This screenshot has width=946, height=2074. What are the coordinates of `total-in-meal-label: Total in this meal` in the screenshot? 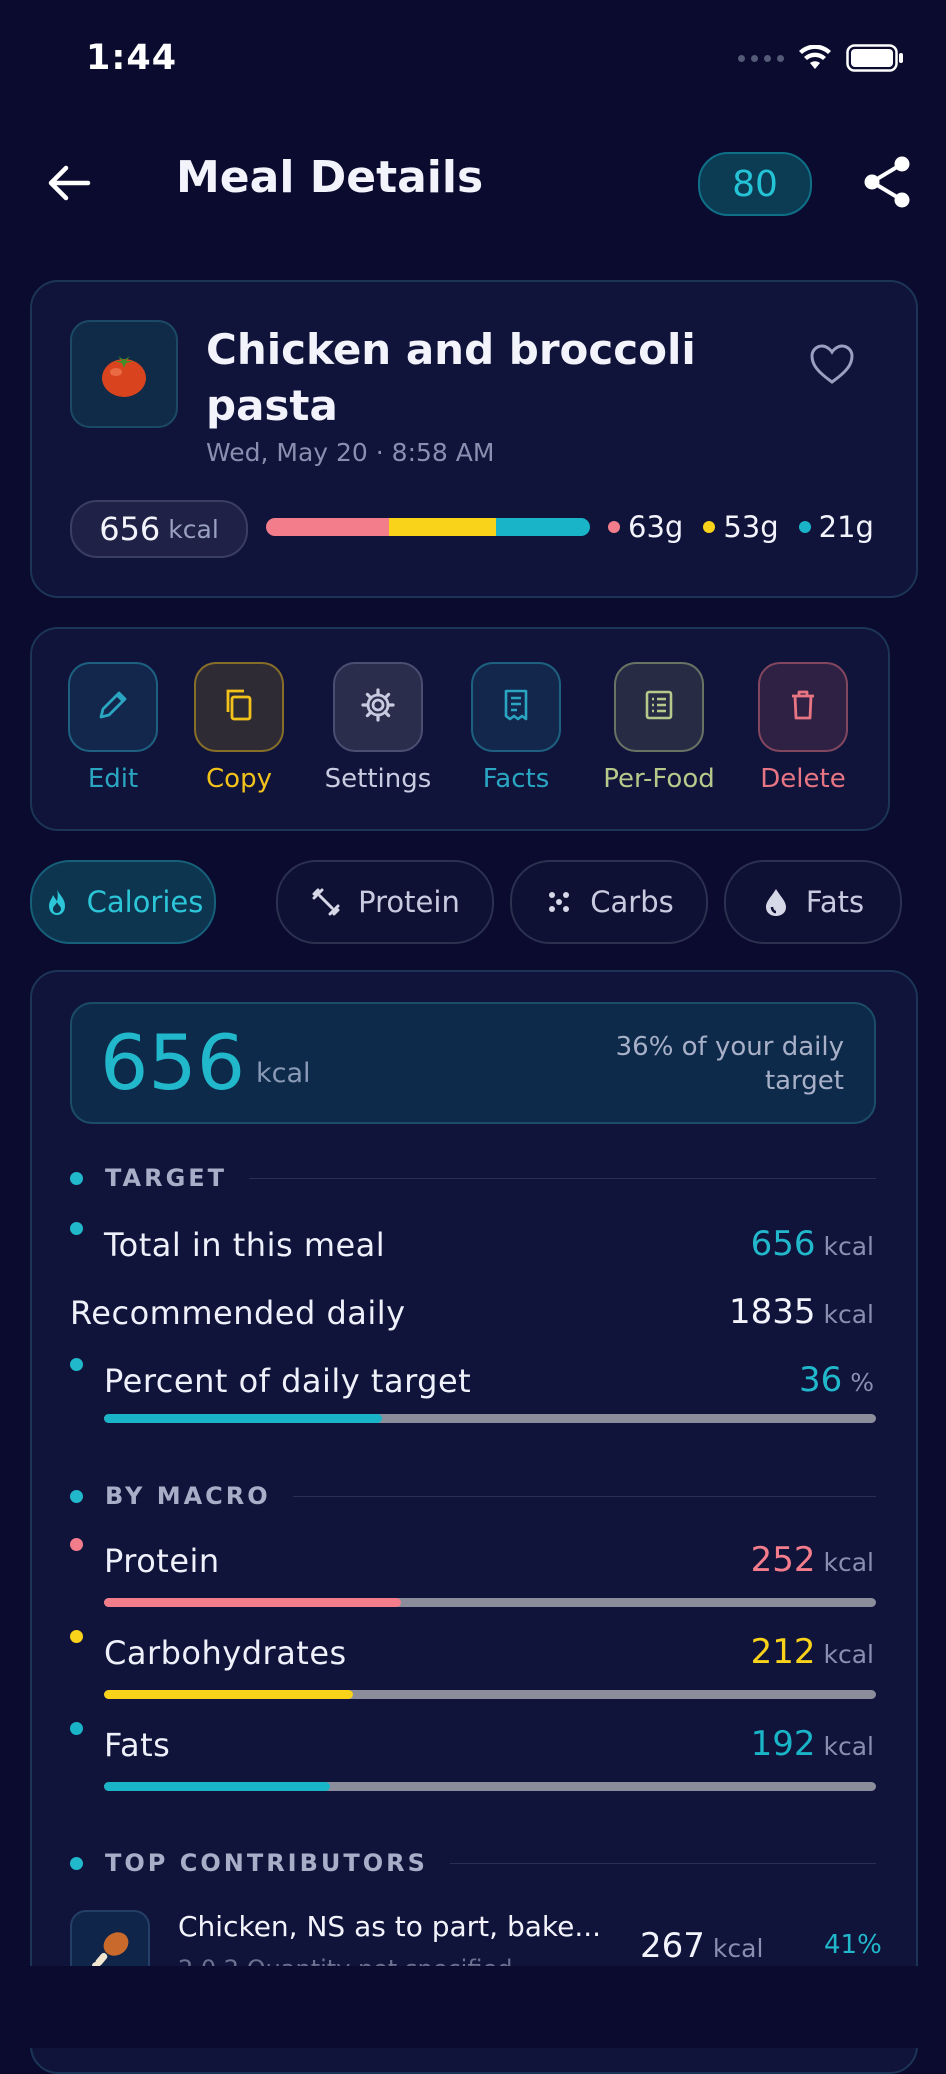 It's located at (245, 1245).